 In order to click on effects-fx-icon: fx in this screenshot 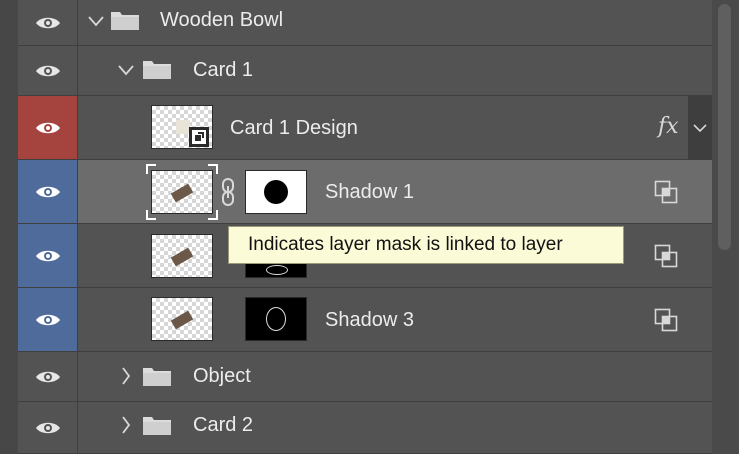, I will do `click(668, 126)`.